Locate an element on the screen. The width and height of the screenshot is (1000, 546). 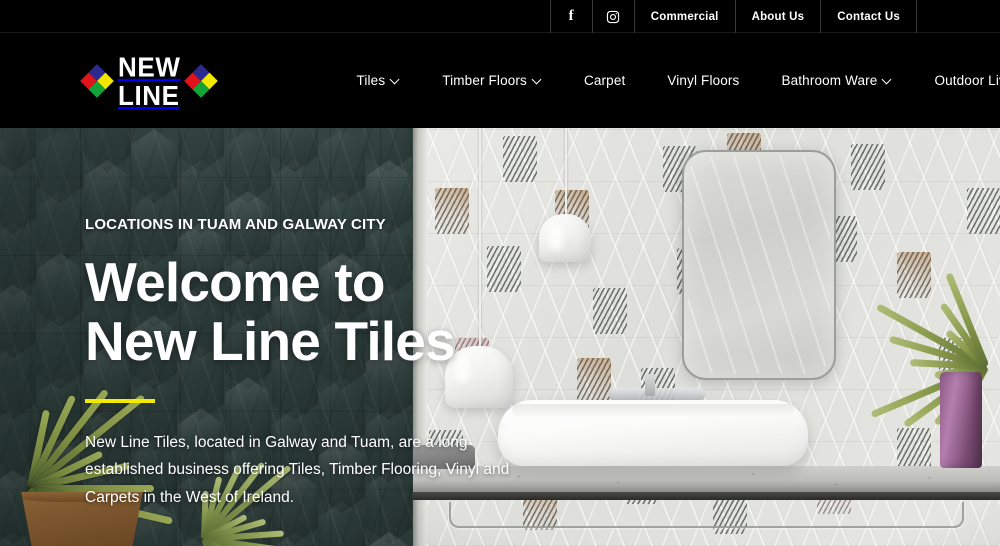
instagram-icon is located at coordinates (612, 16).